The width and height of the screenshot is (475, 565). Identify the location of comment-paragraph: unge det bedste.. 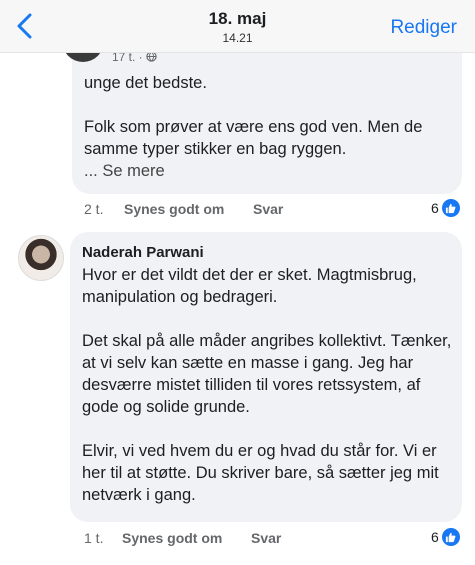
(145, 83).